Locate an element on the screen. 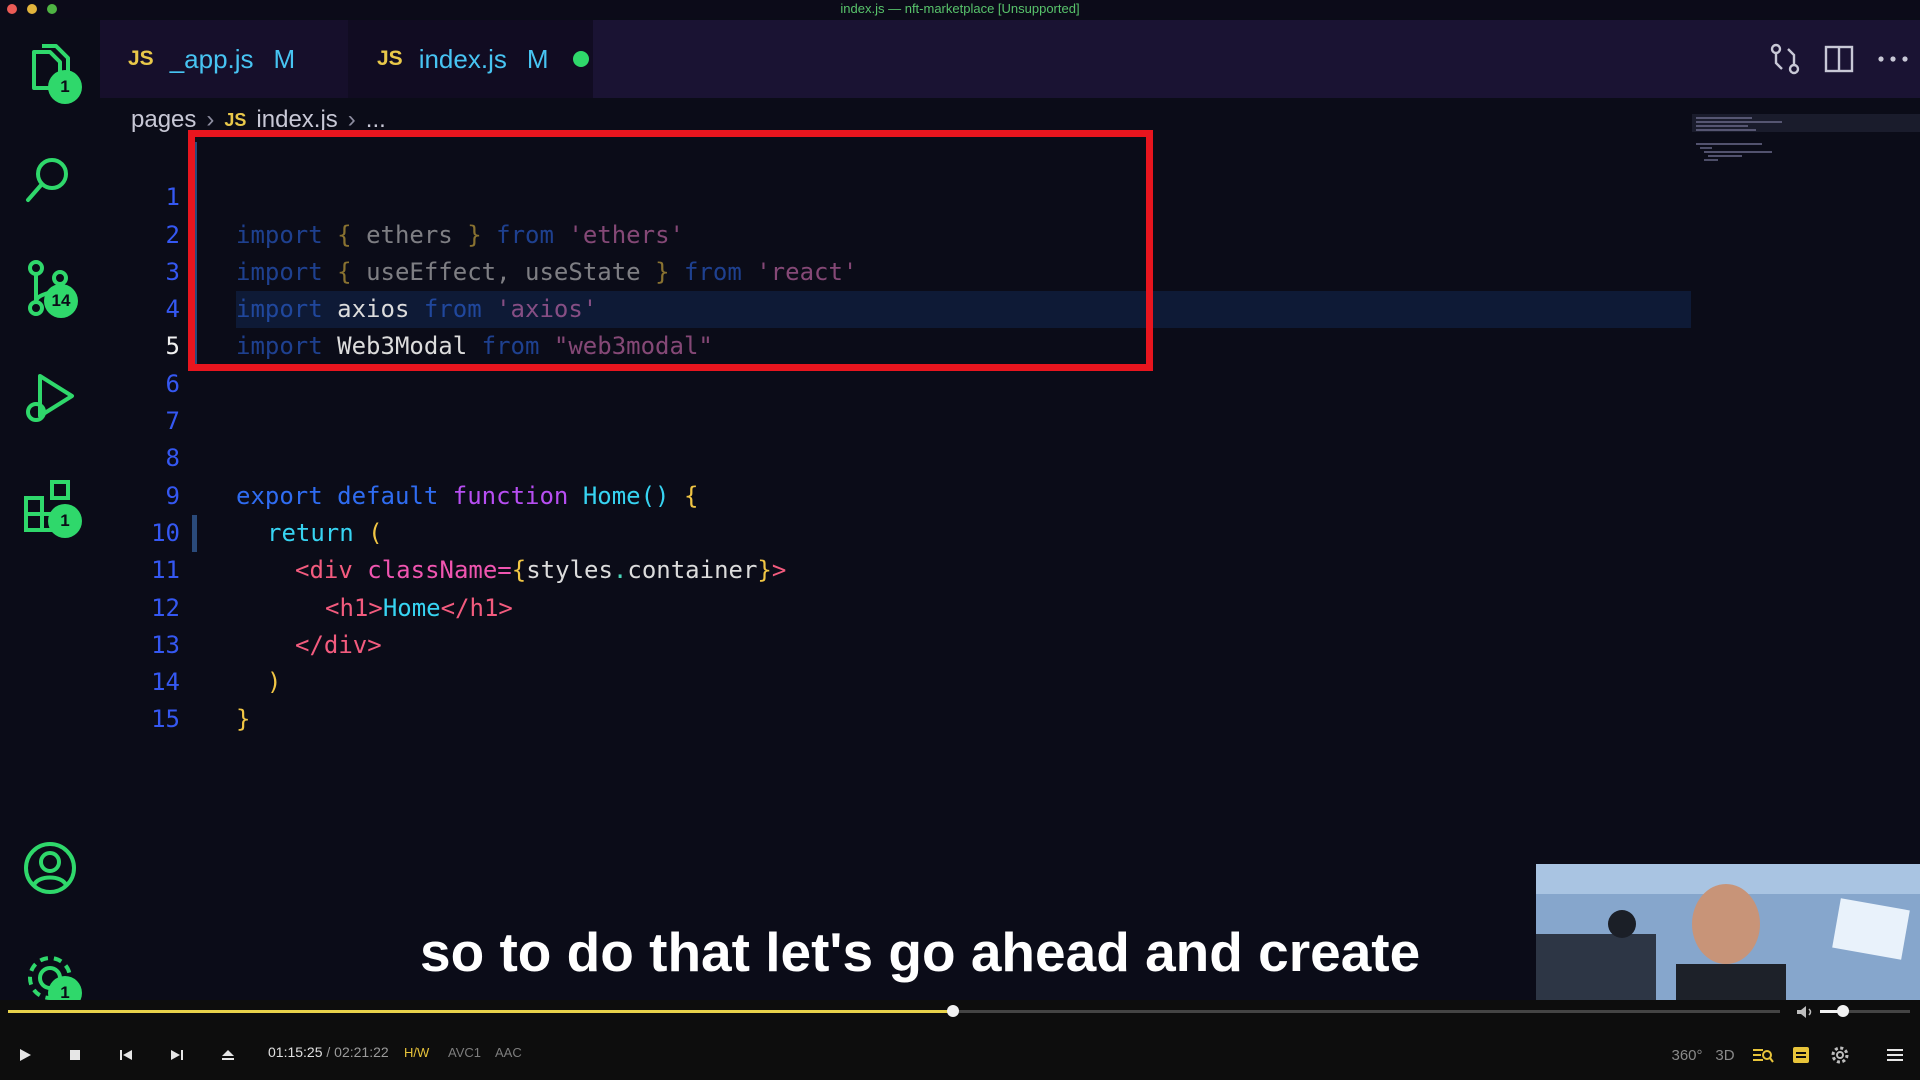 Image resolution: width=1920 pixels, height=1080 pixels. editor-actions is located at coordinates (1839, 59).